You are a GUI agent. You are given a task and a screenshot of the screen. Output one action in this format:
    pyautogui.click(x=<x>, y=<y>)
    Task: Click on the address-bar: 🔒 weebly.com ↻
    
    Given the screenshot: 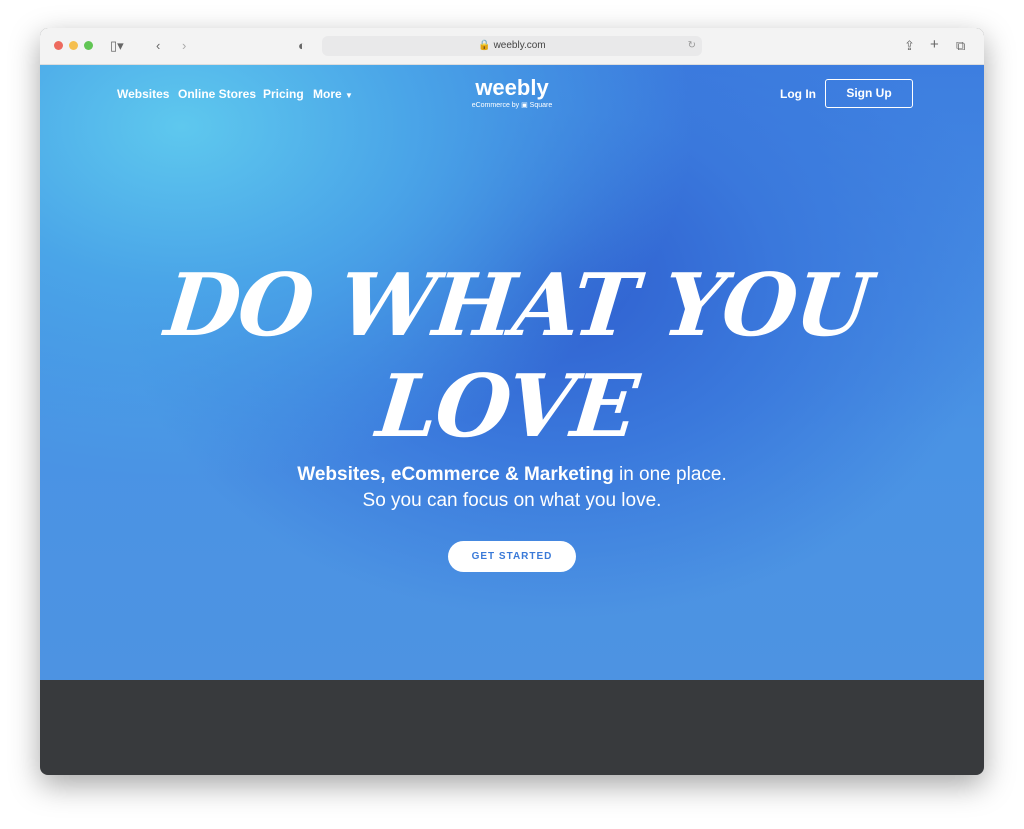 What is the action you would take?
    pyautogui.click(x=512, y=46)
    